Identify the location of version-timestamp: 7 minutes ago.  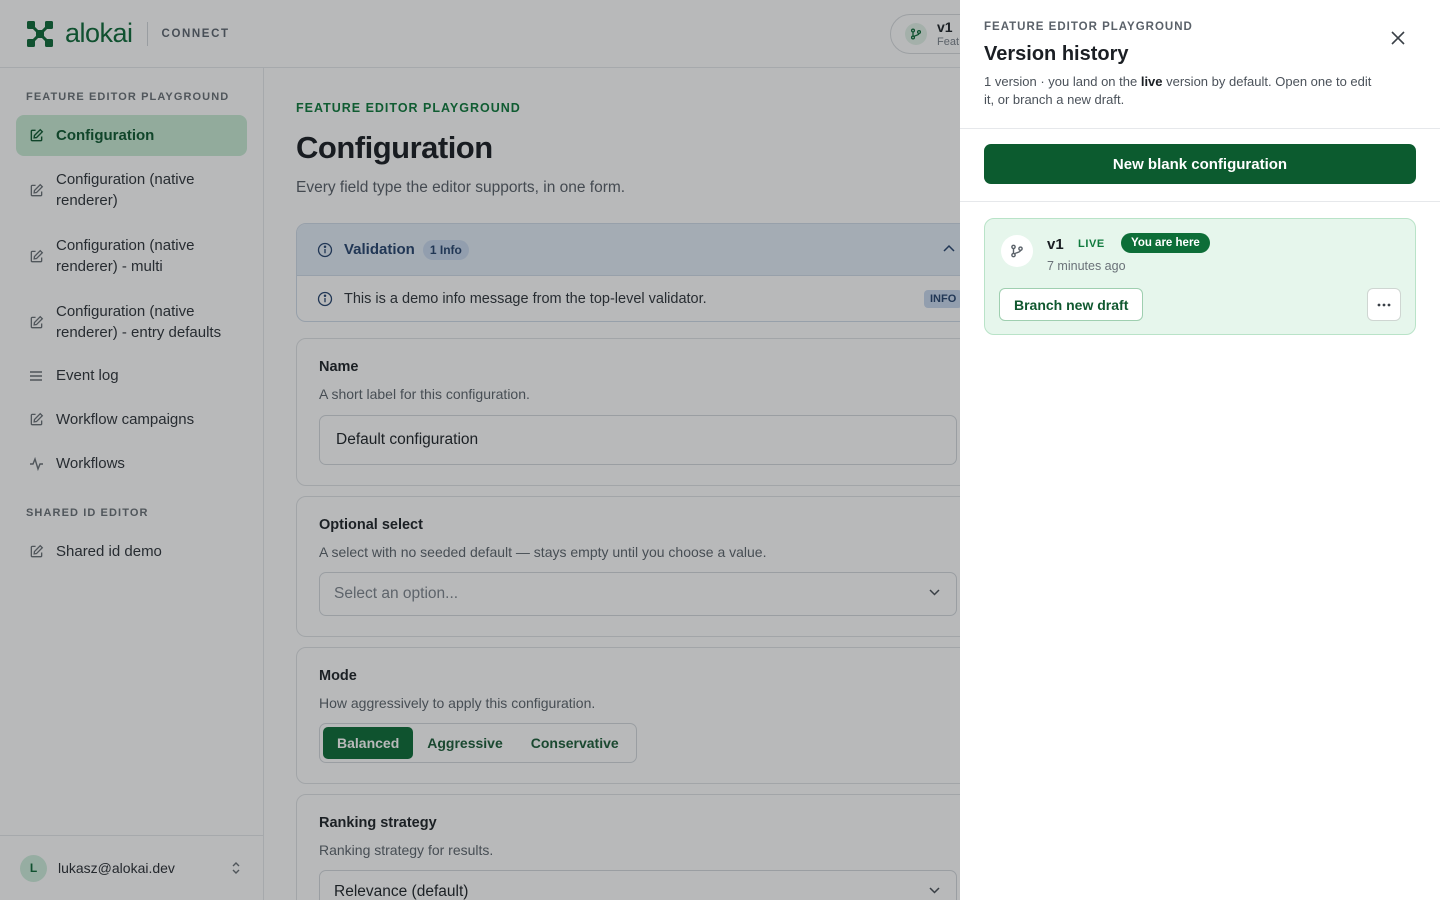
(1086, 266).